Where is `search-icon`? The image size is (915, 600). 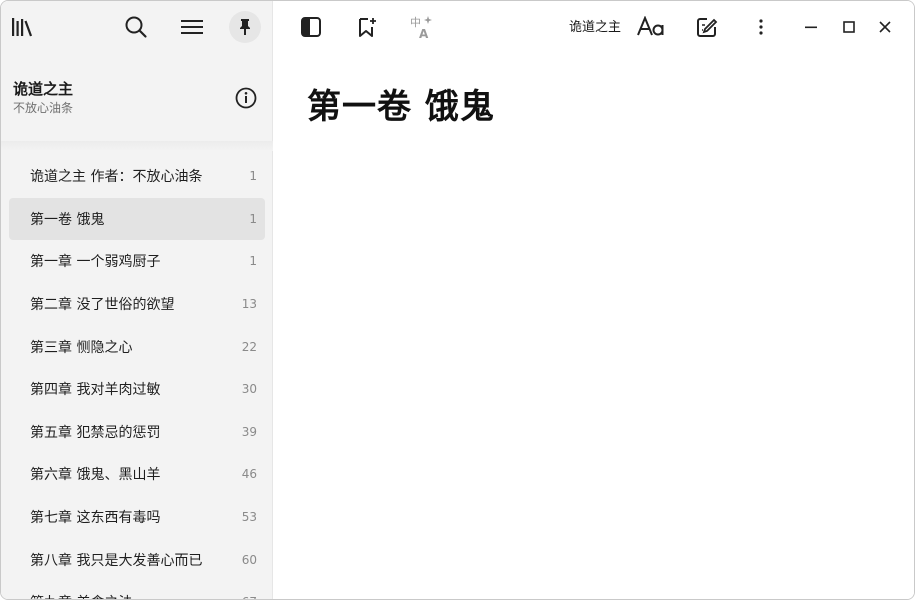 search-icon is located at coordinates (136, 27).